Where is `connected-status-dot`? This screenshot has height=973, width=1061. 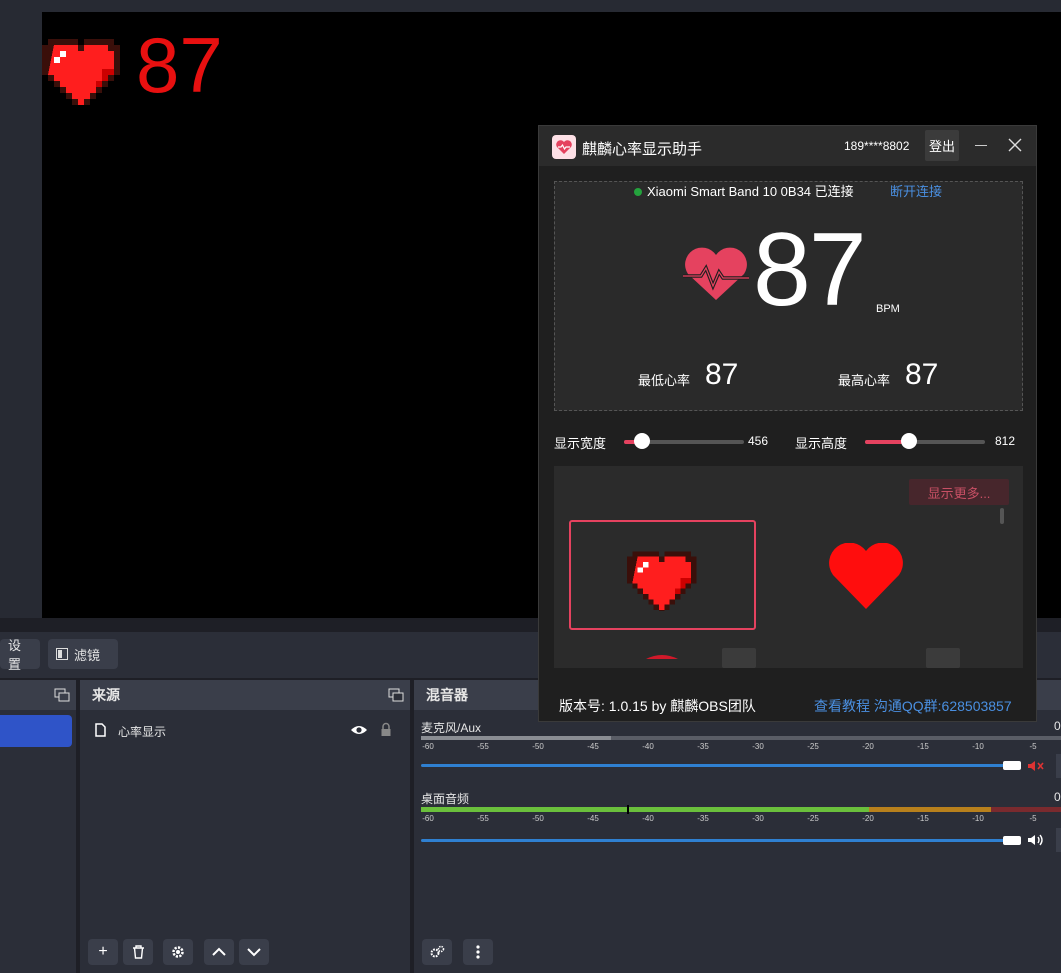 connected-status-dot is located at coordinates (638, 192).